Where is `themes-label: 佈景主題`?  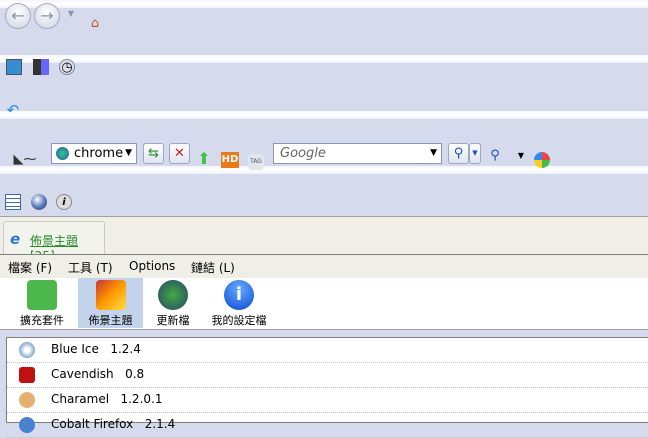
themes-label: 佈景主題 is located at coordinates (110, 320).